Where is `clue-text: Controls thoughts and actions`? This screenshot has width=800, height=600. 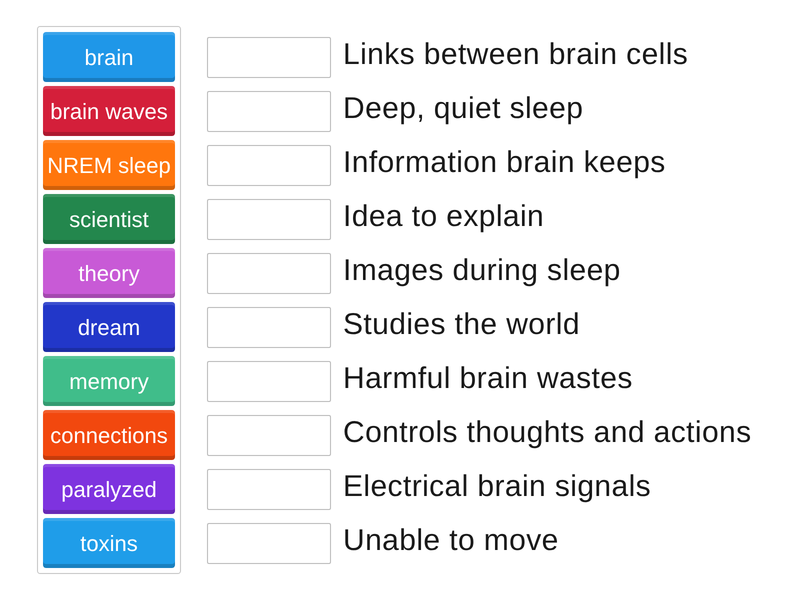
clue-text: Controls thoughts and actions is located at coordinates (547, 433).